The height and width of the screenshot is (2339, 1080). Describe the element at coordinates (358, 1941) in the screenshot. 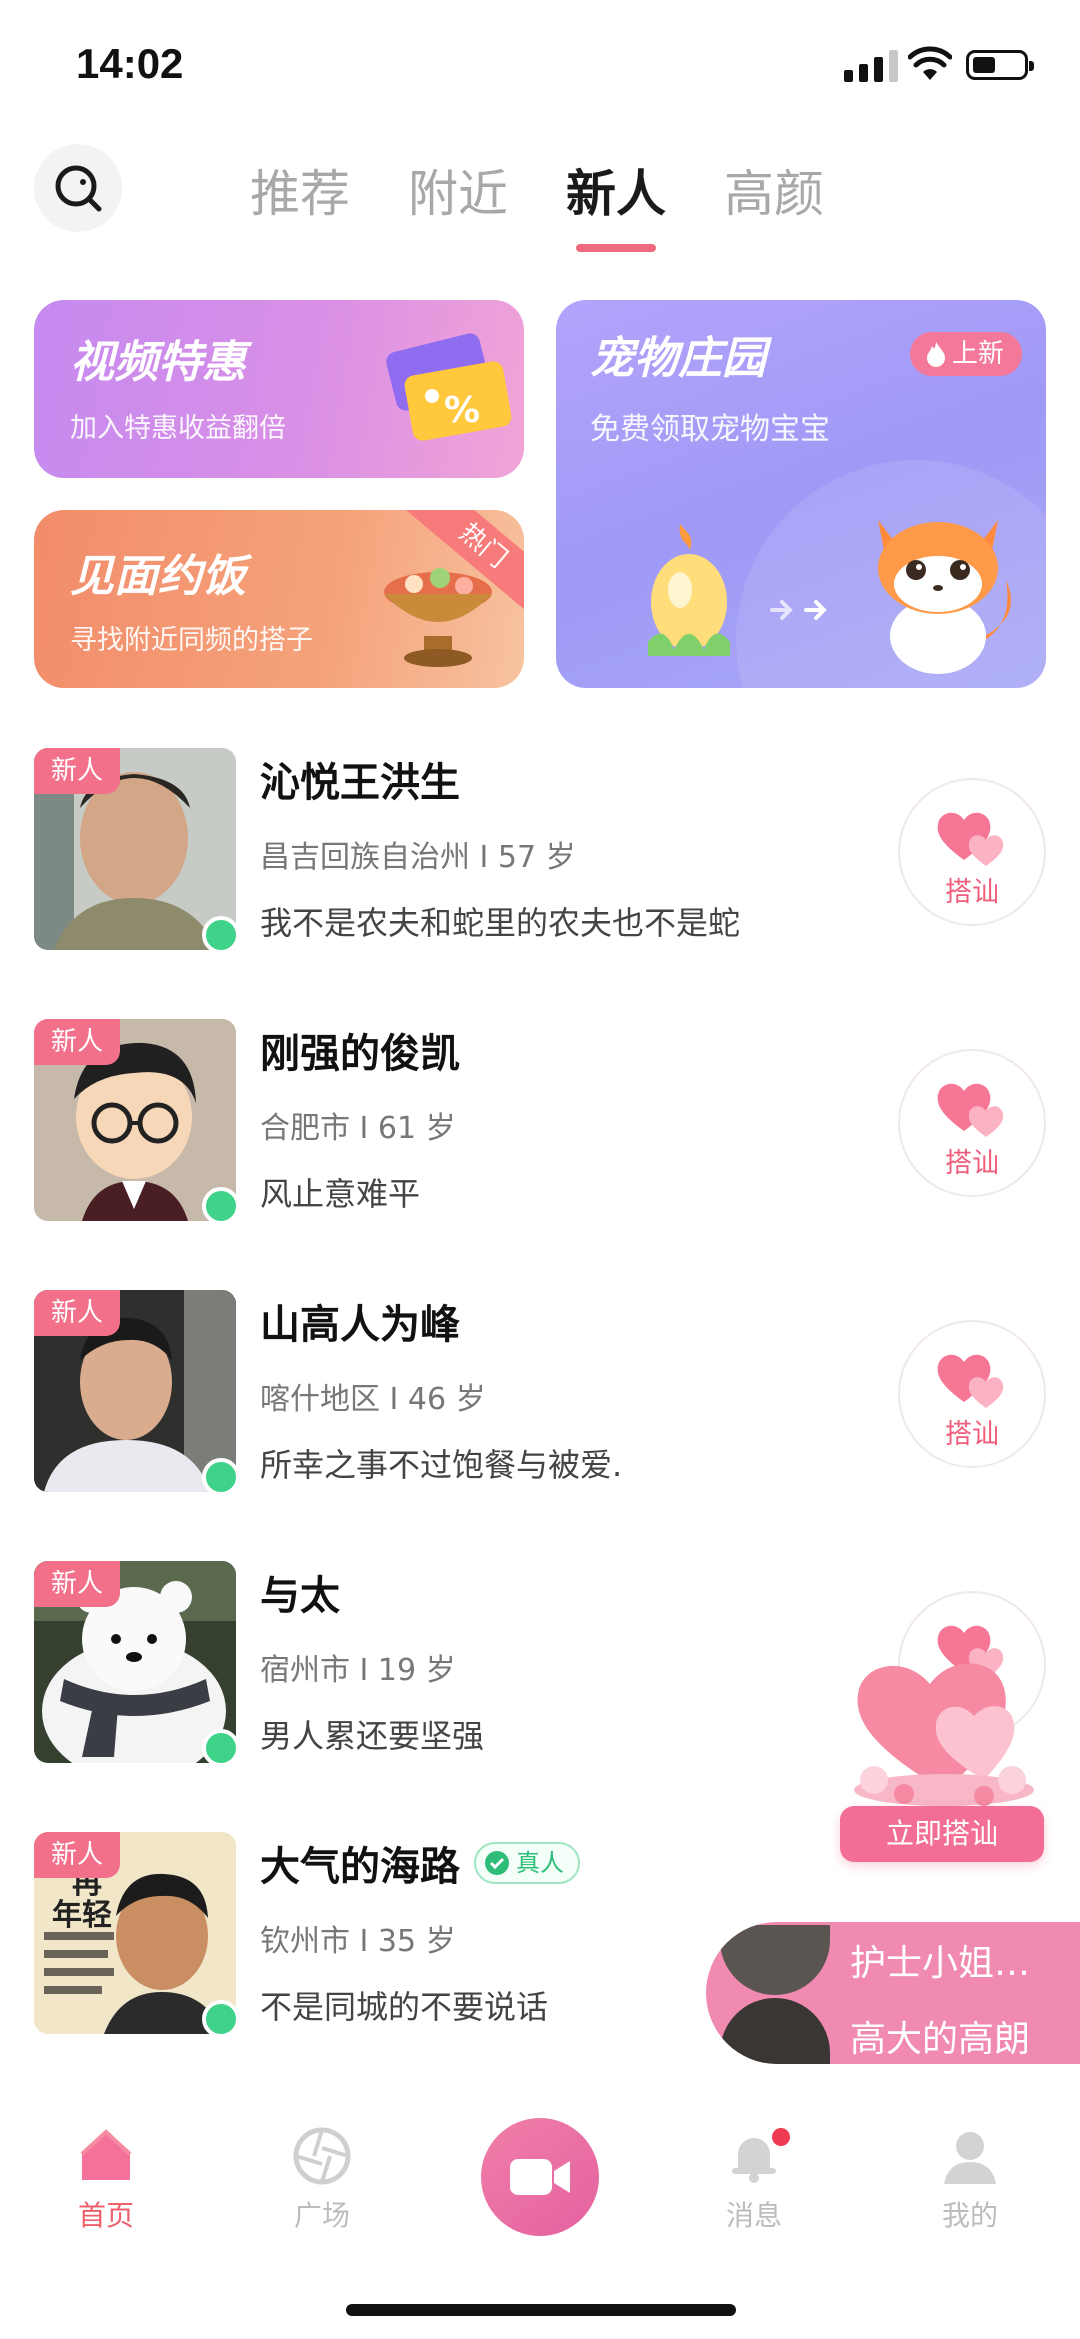

I see `user-location-age: 钦州市 I 35 岁` at that location.